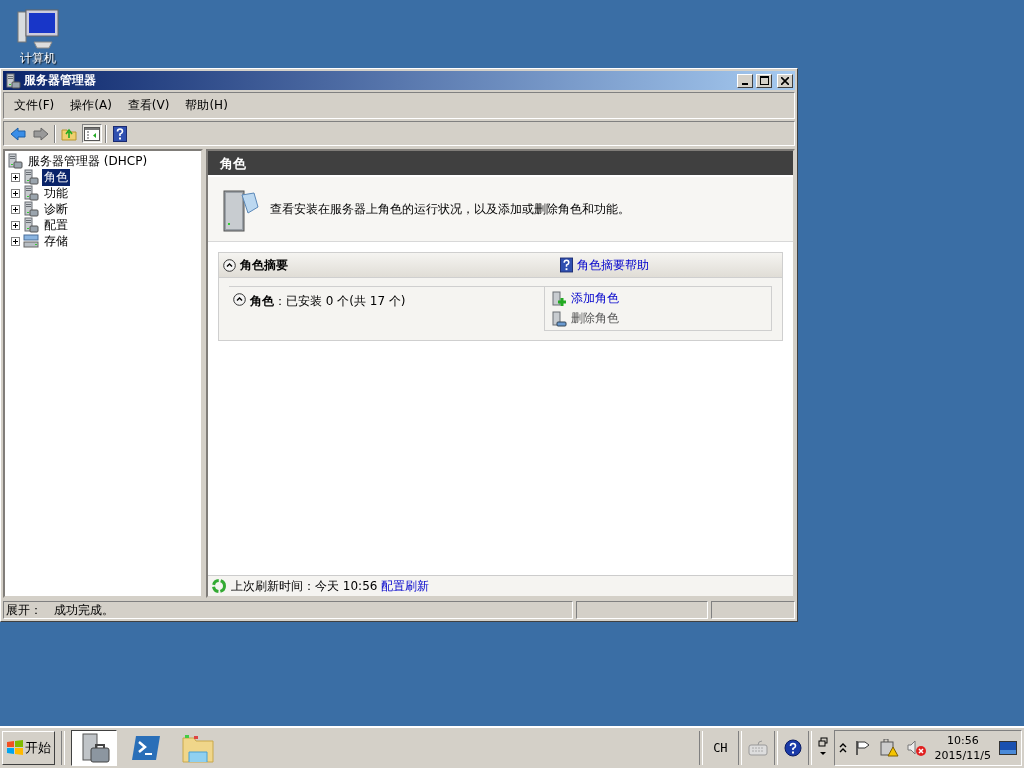 The image size is (1024, 768). What do you see at coordinates (56, 177) in the screenshot?
I see `tree-item: 角色` at bounding box center [56, 177].